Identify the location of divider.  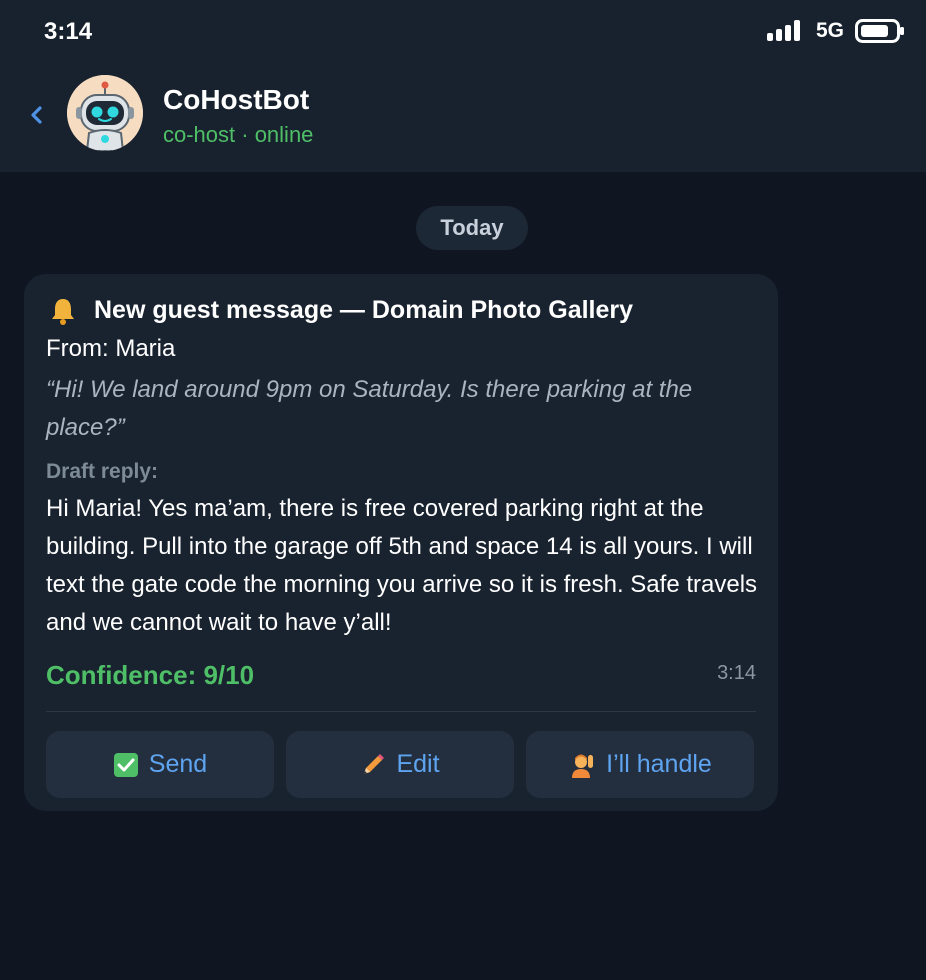
(401, 711).